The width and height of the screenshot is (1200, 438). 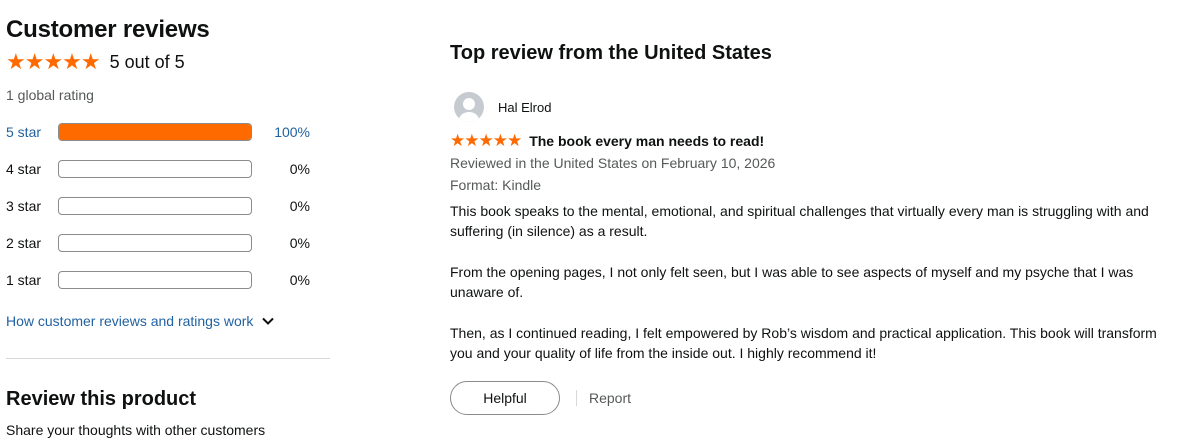 What do you see at coordinates (24, 280) in the screenshot?
I see `histogram-label: 1 star` at bounding box center [24, 280].